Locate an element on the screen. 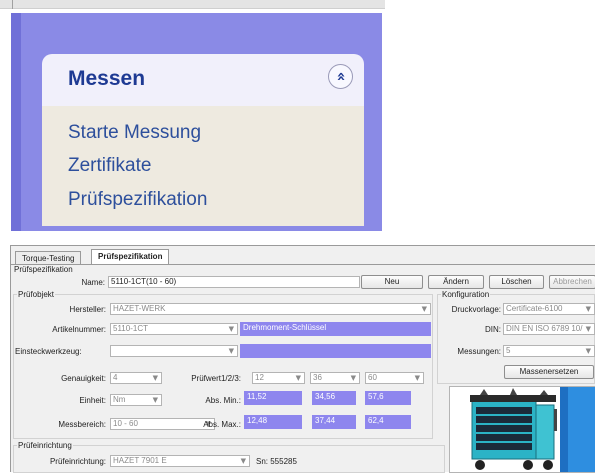  link-pruefspezifikation: Prüfspezifikation is located at coordinates (137, 200).